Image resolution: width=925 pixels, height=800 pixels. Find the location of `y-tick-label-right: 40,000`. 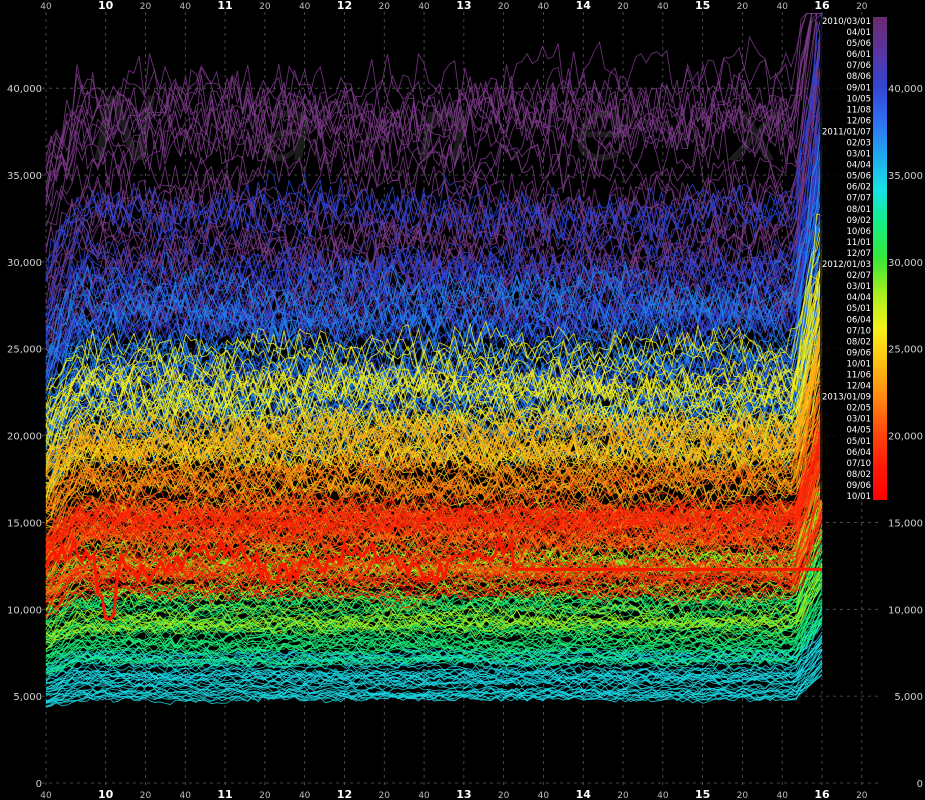

y-tick-label-right: 40,000 is located at coordinates (905, 89).